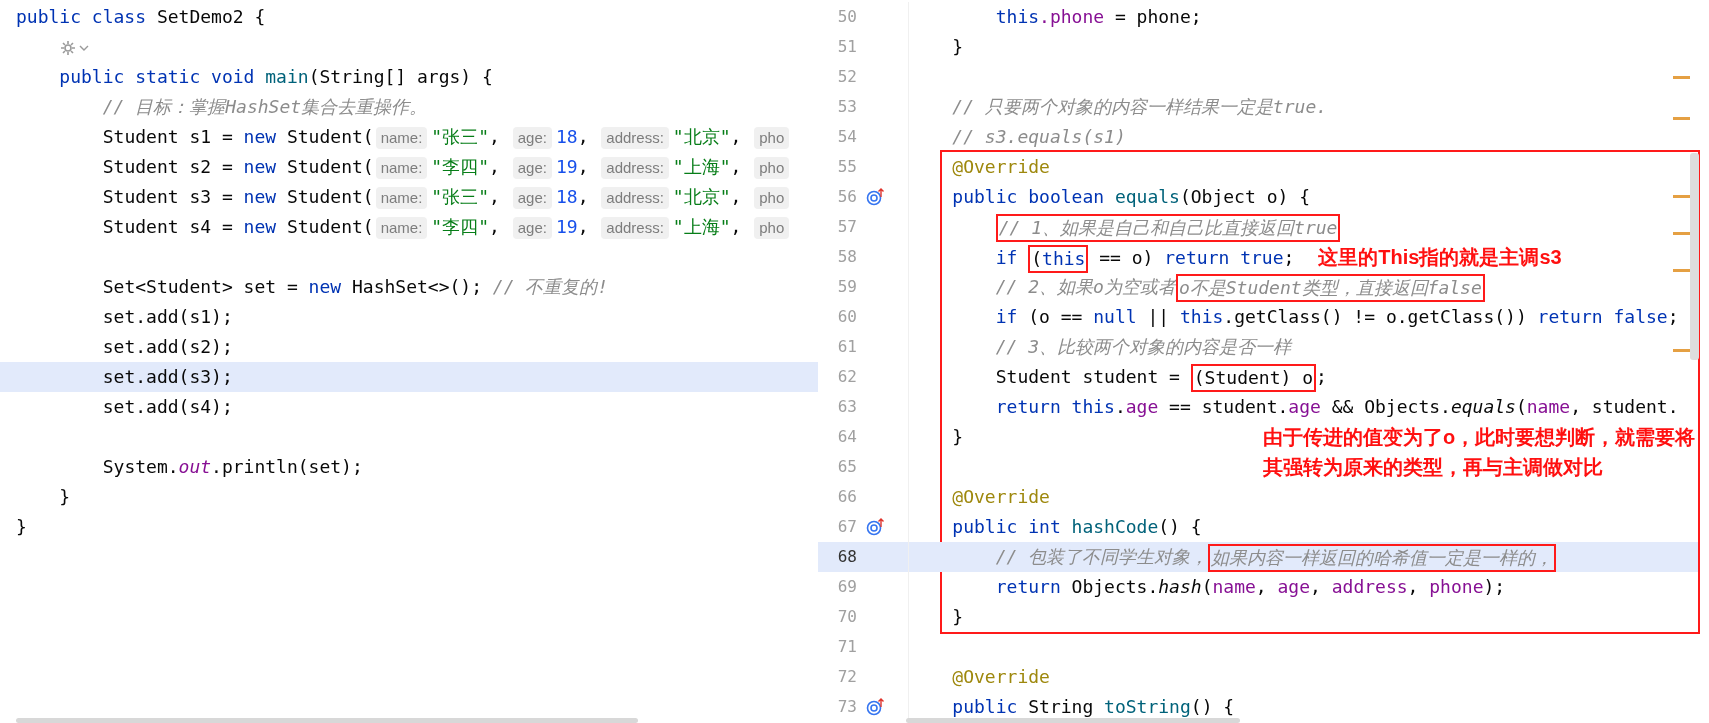 This screenshot has height=723, width=1709. Describe the element at coordinates (1196, 257) in the screenshot. I see `code-text: == o) return true;` at that location.